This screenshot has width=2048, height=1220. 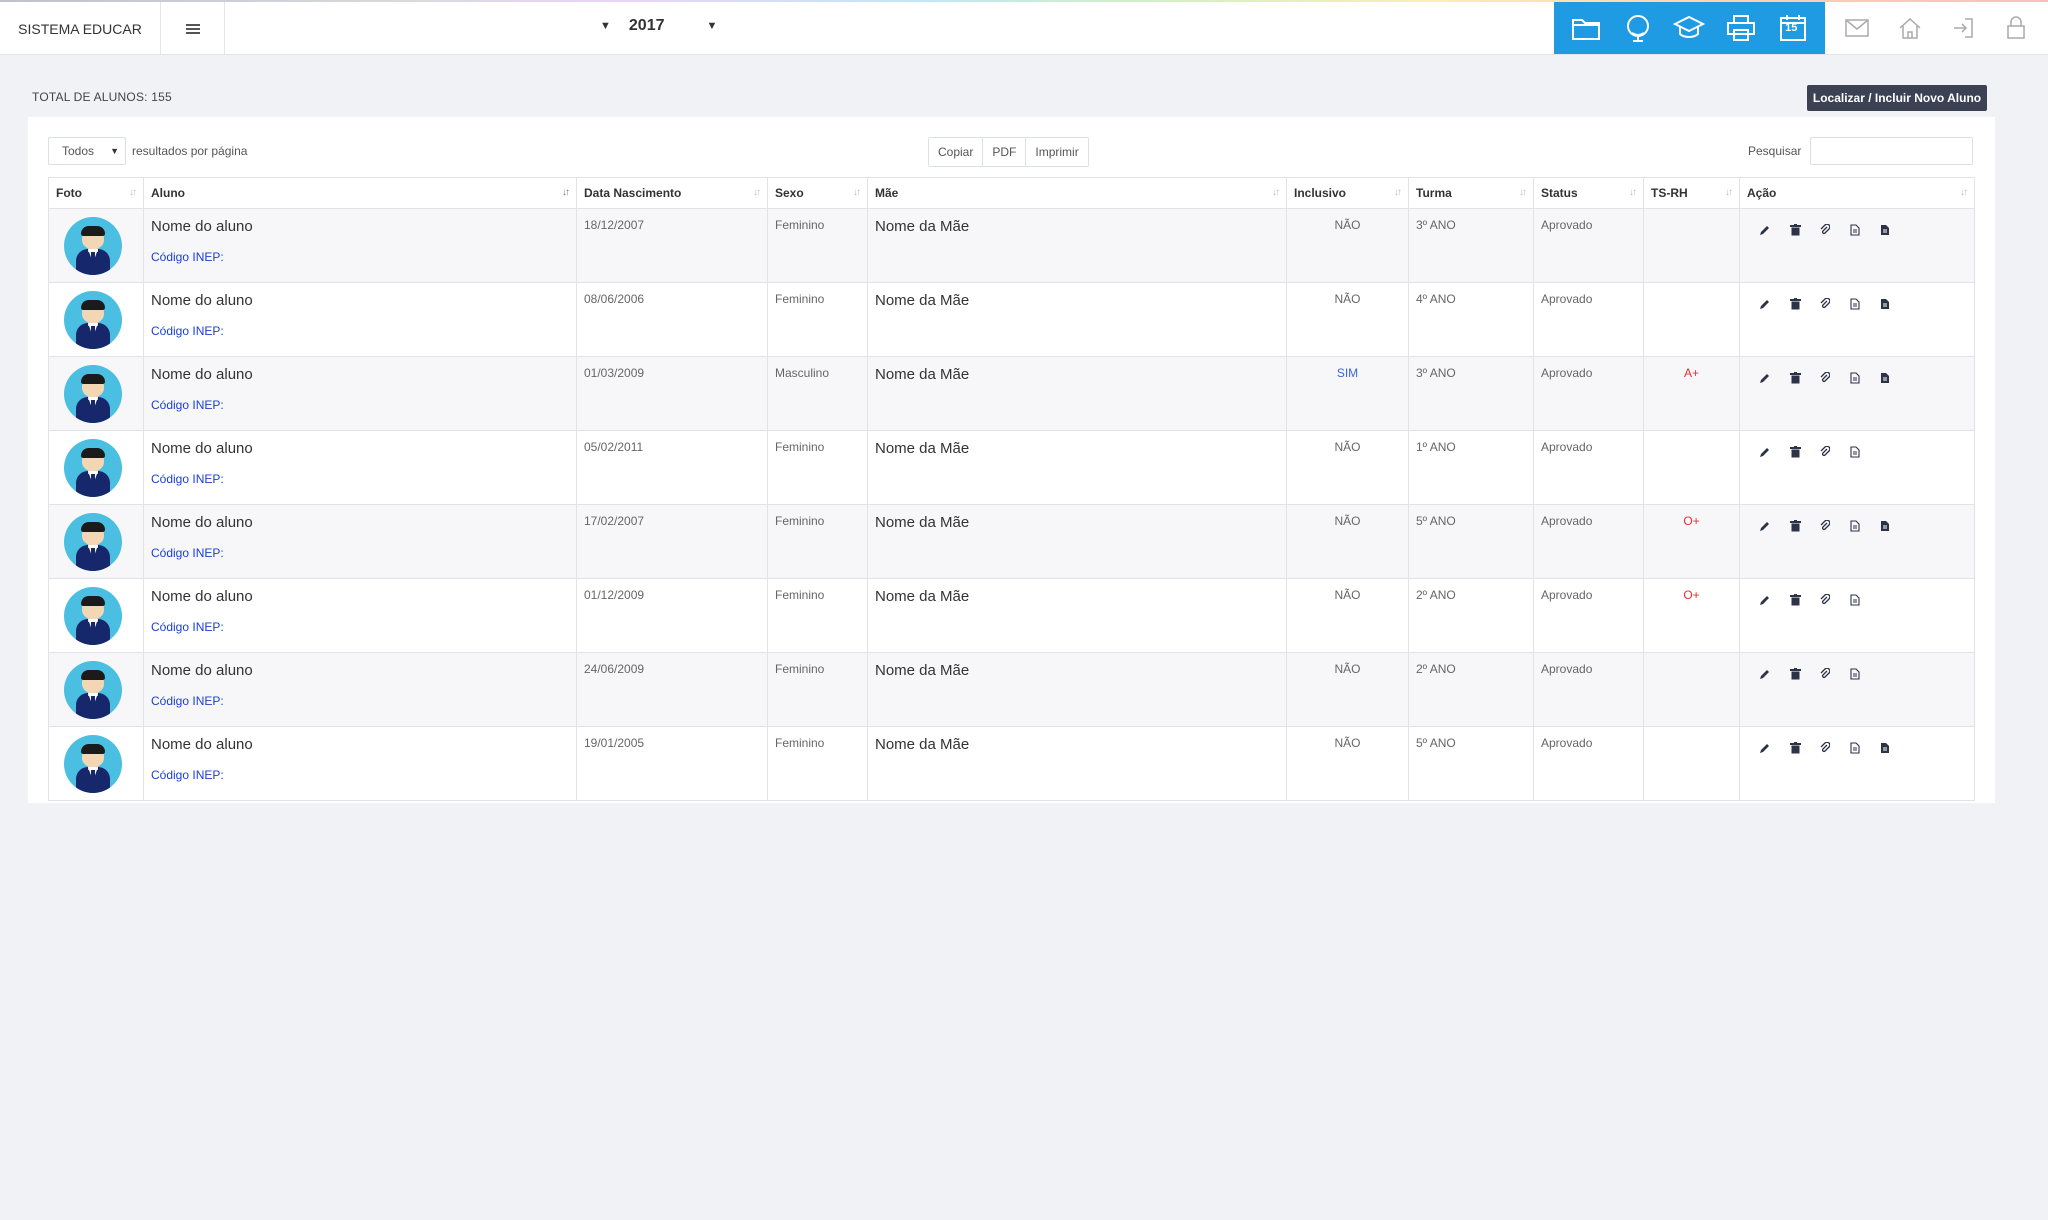 I want to click on calendar-icon: 15, so click(x=1793, y=28).